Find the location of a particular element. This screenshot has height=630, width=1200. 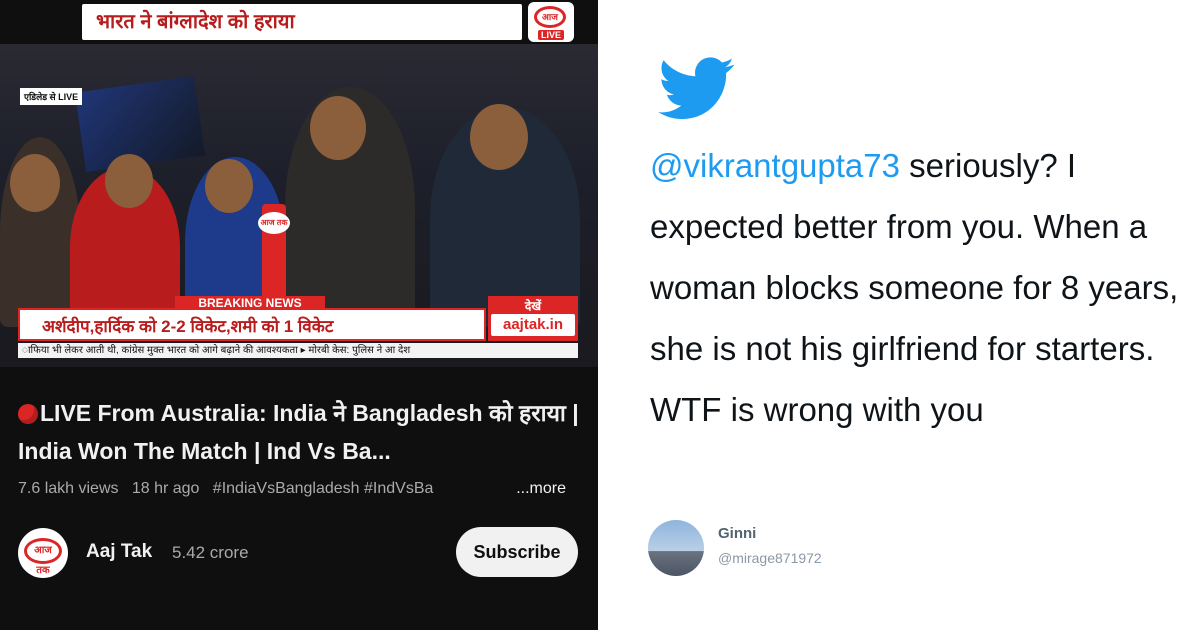

author-handle: @mirage871972 is located at coordinates (770, 558).